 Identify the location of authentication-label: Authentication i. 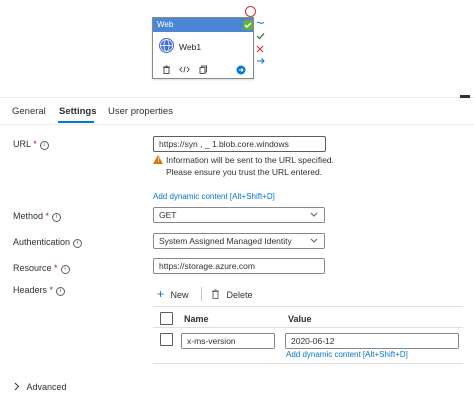
(48, 242).